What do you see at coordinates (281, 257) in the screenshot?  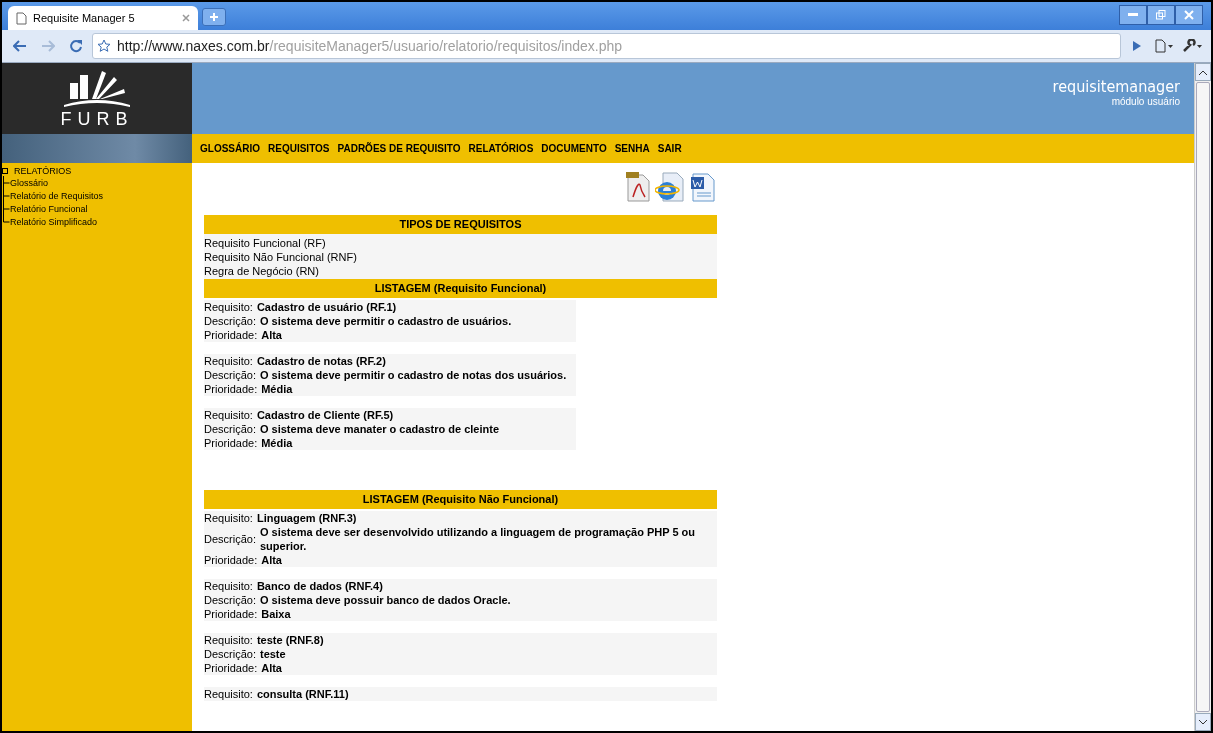 I see `type-text: Requisito Não Funcional (RNF)` at bounding box center [281, 257].